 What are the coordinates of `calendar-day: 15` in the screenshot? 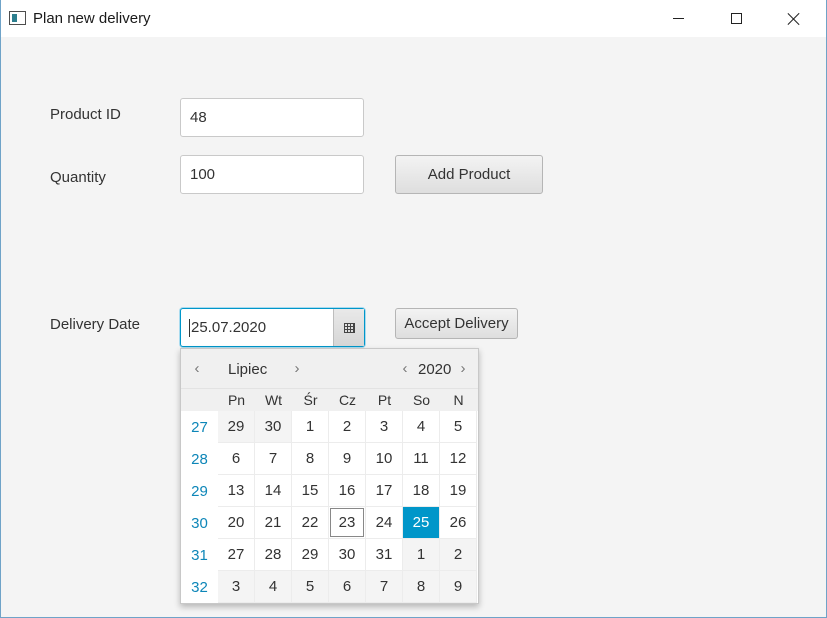 It's located at (310, 491).